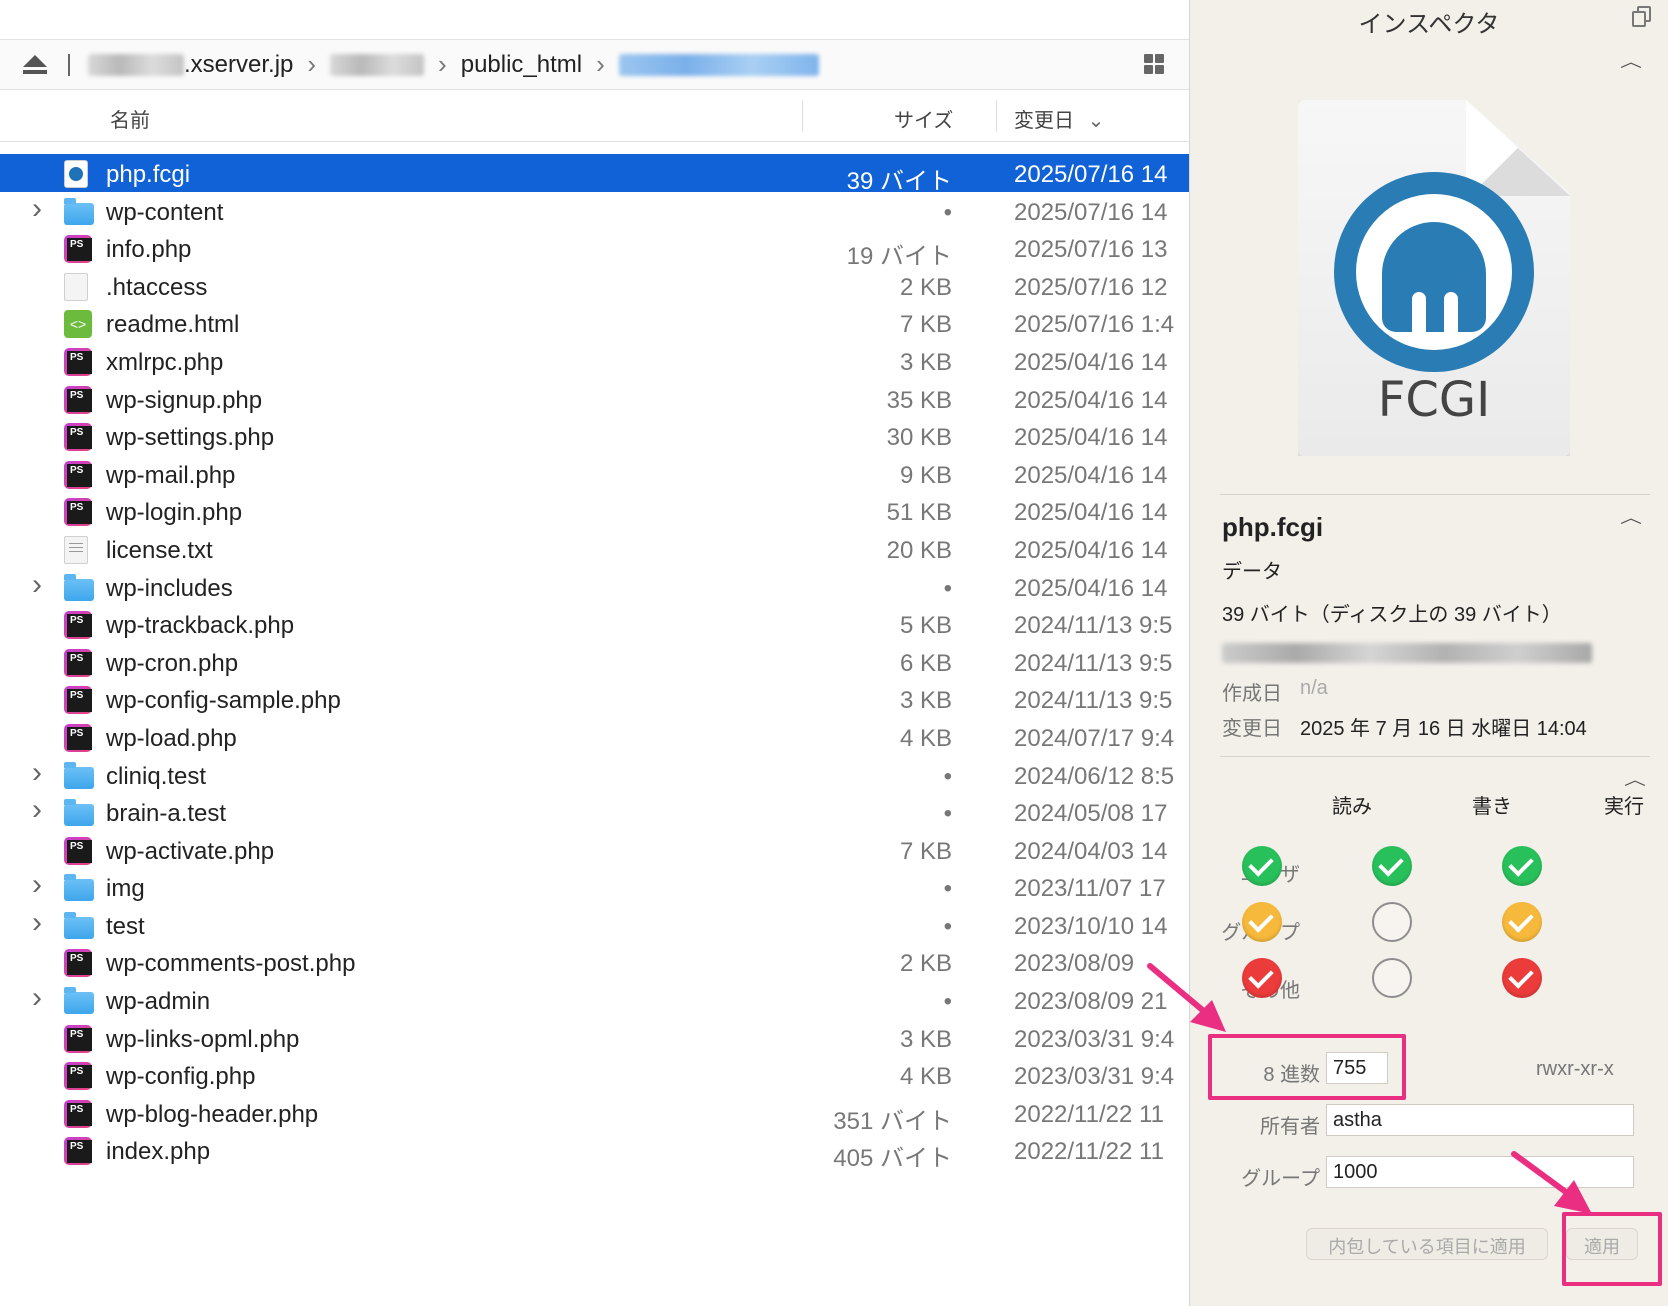  Describe the element at coordinates (1186, 997) in the screenshot. I see `arrow-to-octal-icon` at that location.